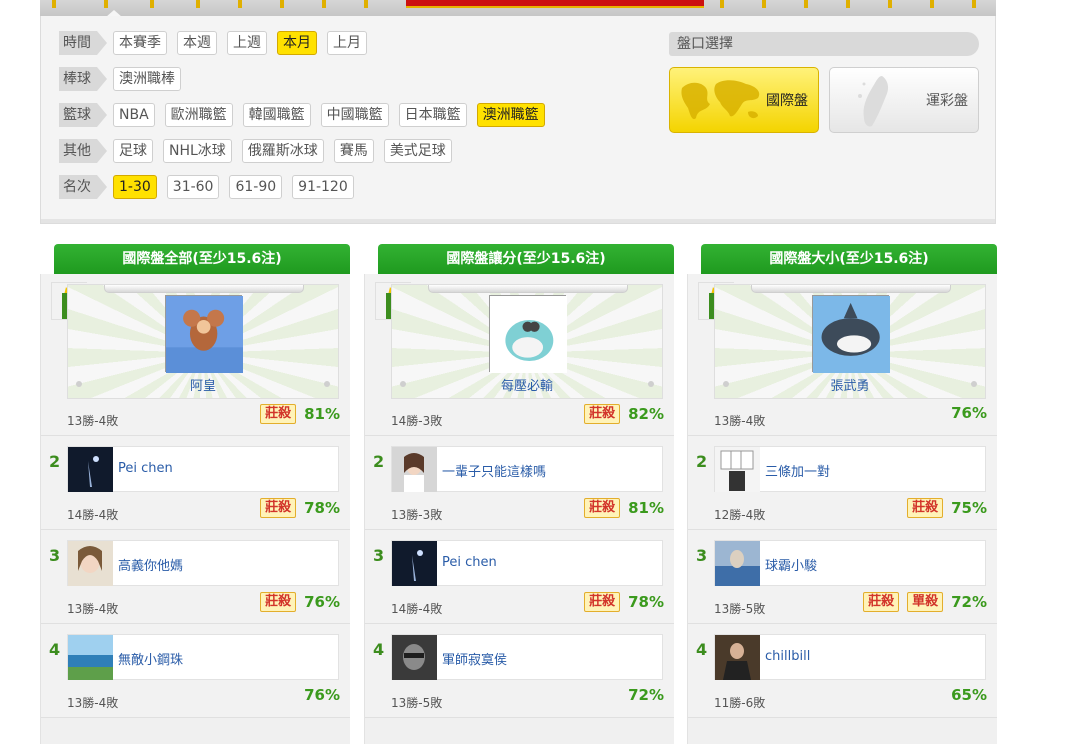 The width and height of the screenshot is (1080, 744). I want to click on ranked-entry: 2 Pei chen 14勝-4敗 莊殺 78%, so click(195, 483).